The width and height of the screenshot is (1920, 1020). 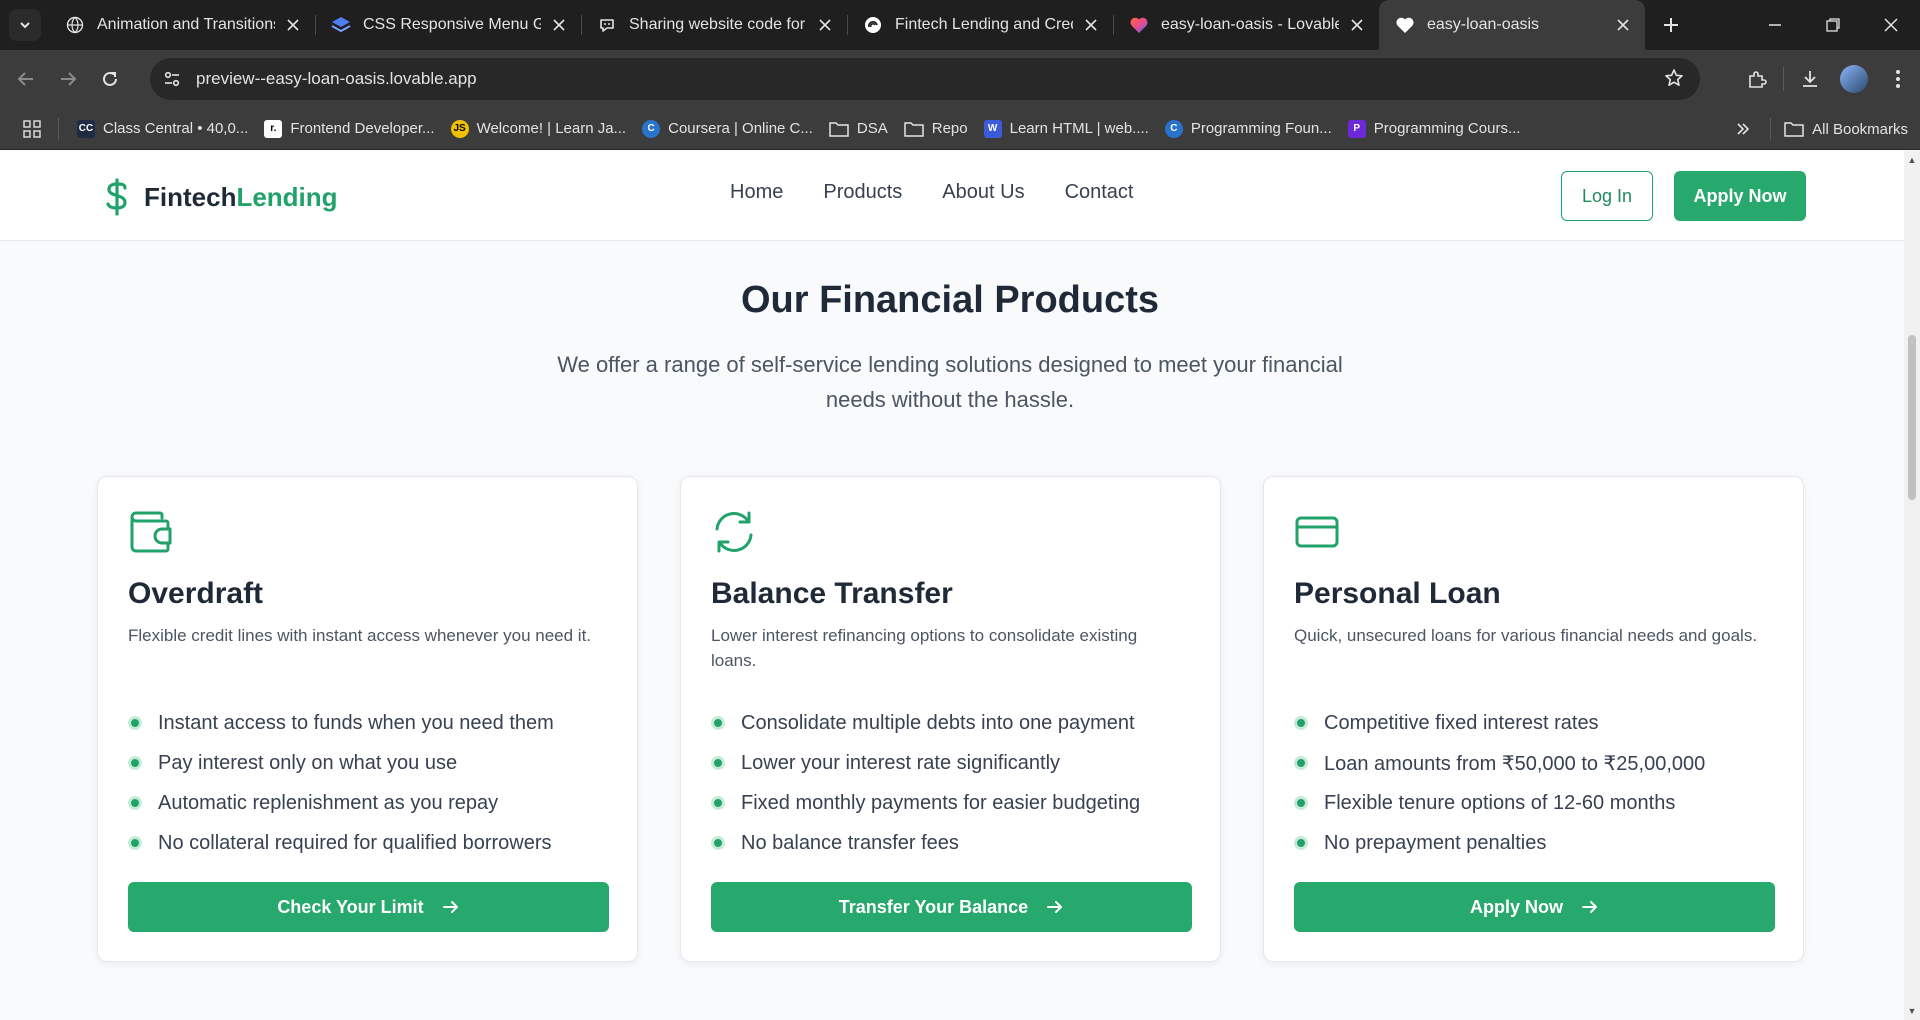 What do you see at coordinates (190, 196) in the screenshot?
I see `brand-main: Fintech` at bounding box center [190, 196].